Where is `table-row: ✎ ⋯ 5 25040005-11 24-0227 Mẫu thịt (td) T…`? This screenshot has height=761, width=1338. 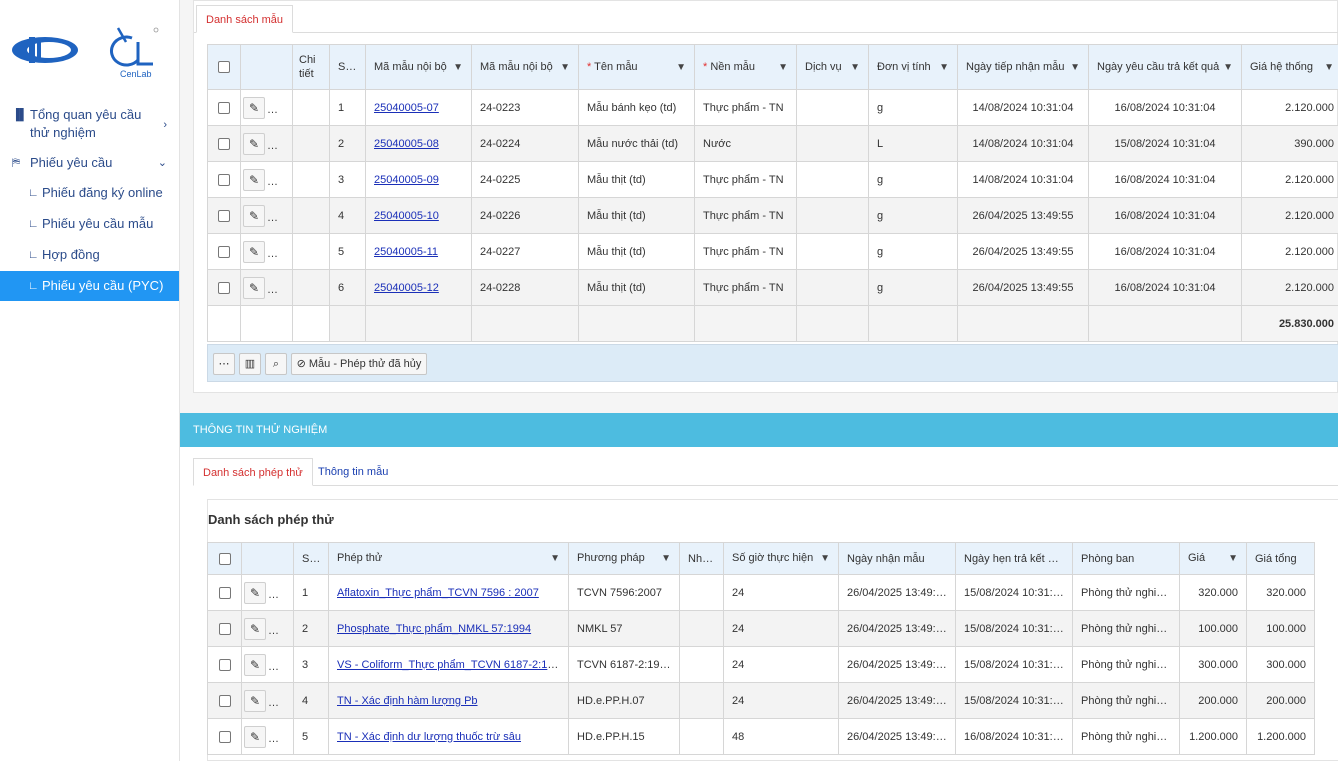 table-row: ✎ ⋯ 5 25040005-11 24-0227 Mẫu thịt (td) T… is located at coordinates (772, 251).